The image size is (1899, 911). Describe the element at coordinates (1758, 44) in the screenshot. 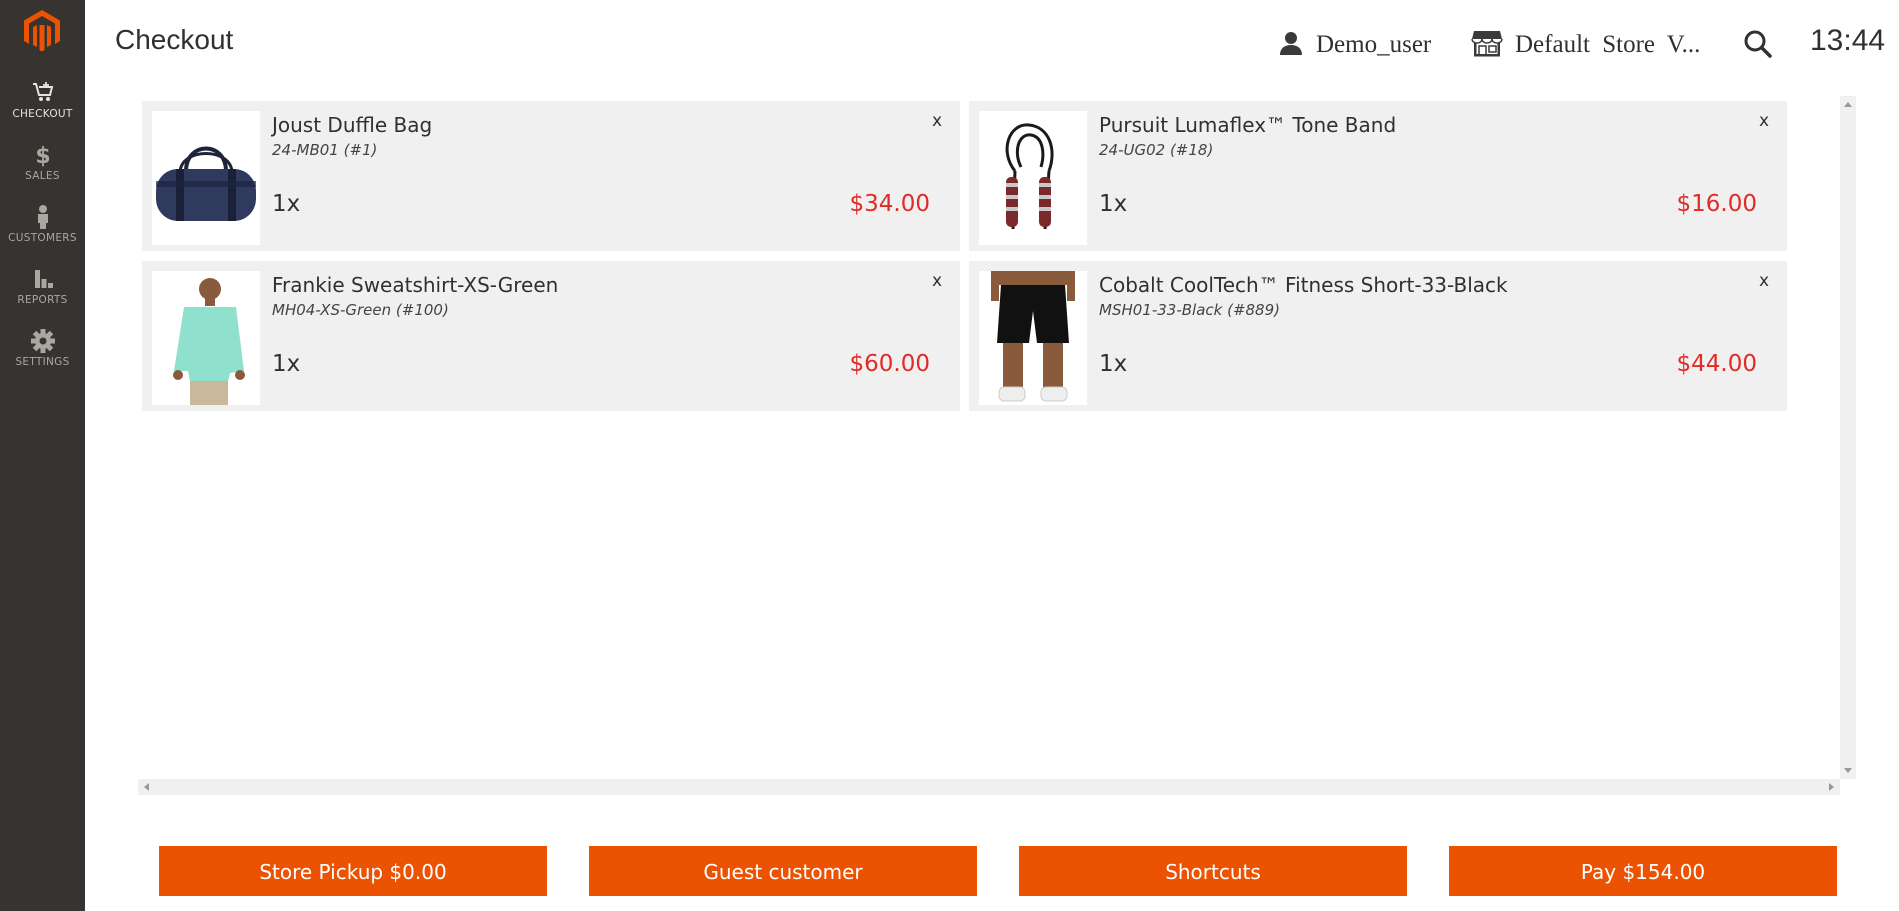

I see `search-icon` at that location.